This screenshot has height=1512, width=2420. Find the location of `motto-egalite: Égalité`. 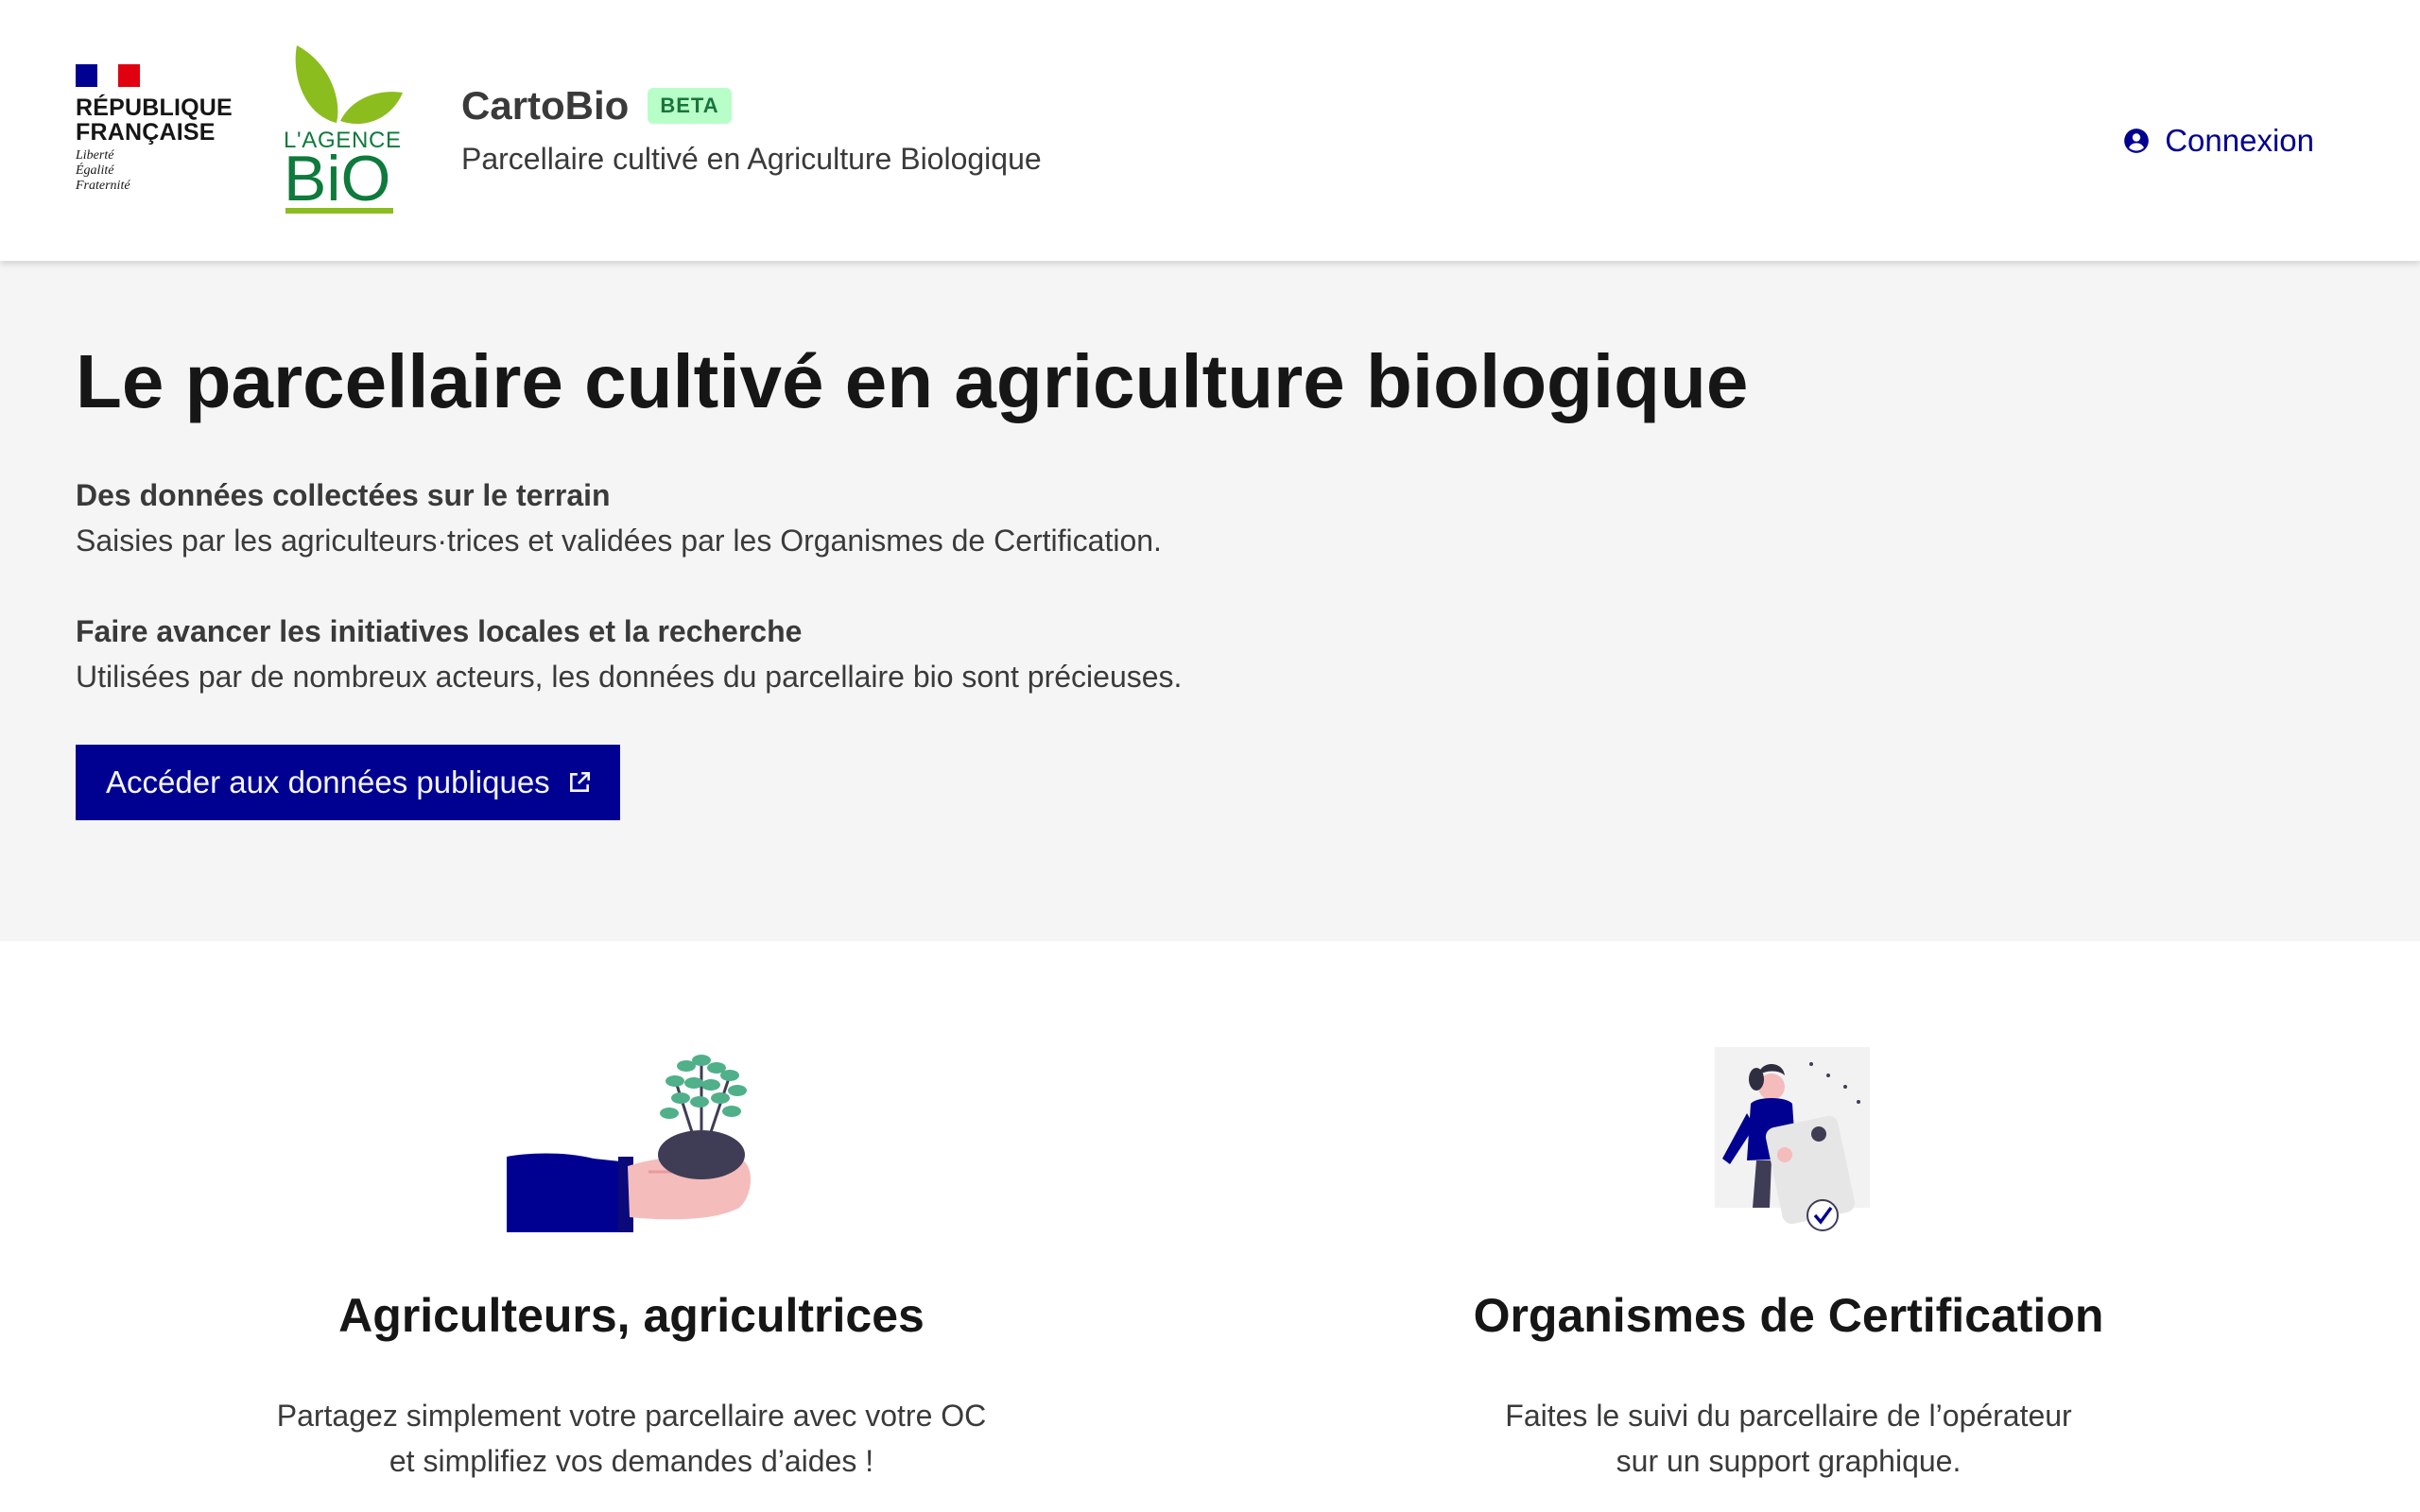

motto-egalite: Égalité is located at coordinates (95, 170).